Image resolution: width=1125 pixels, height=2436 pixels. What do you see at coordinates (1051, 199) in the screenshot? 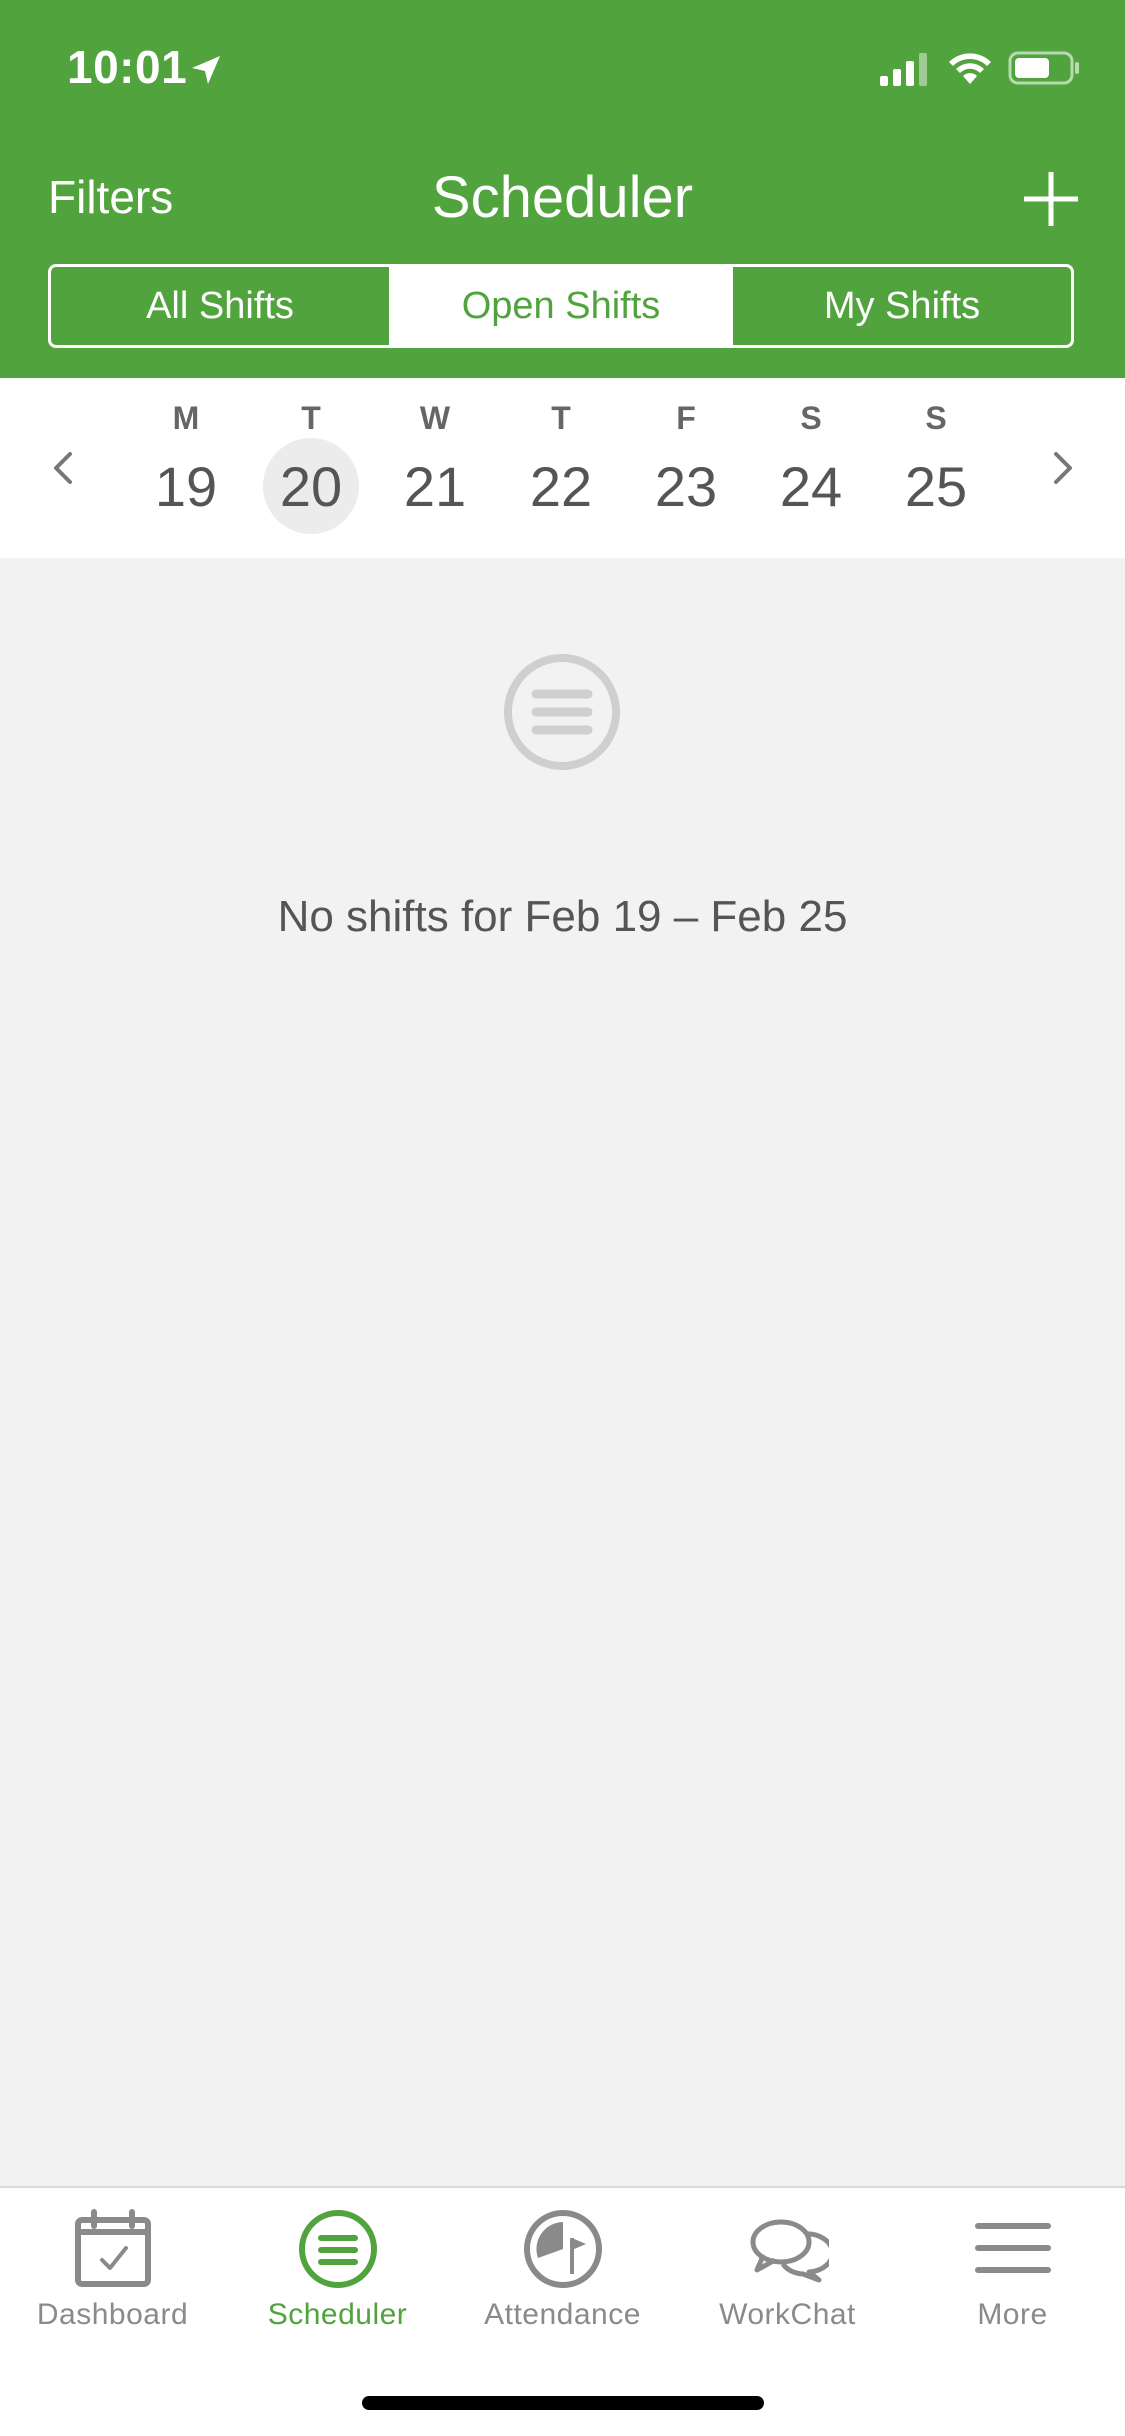
I see `plus-icon` at bounding box center [1051, 199].